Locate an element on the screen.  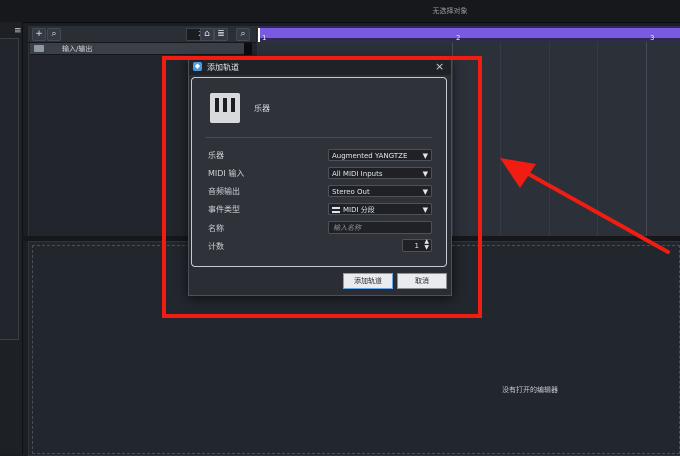
ruler-mark-2: 2 is located at coordinates (458, 38).